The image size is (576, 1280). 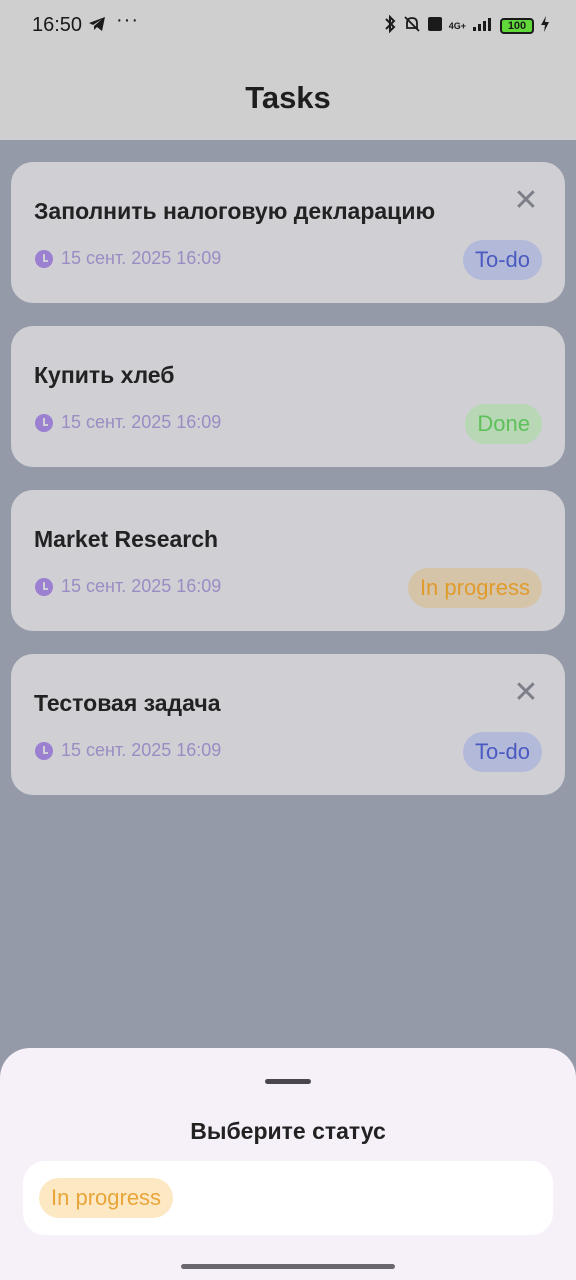 I want to click on status-badge: Done, so click(x=503, y=424).